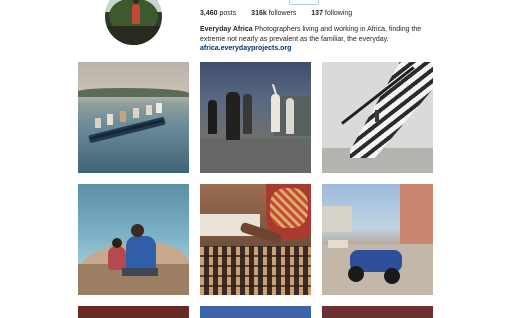 The width and height of the screenshot is (510, 318). What do you see at coordinates (255, 117) in the screenshot?
I see `post-tile-night-street-people-photo` at bounding box center [255, 117].